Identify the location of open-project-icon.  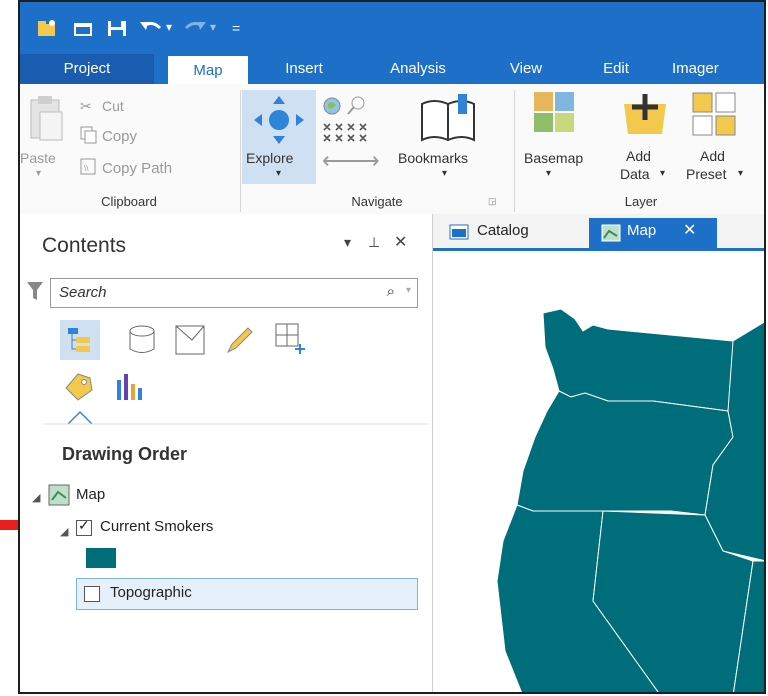
(83, 28).